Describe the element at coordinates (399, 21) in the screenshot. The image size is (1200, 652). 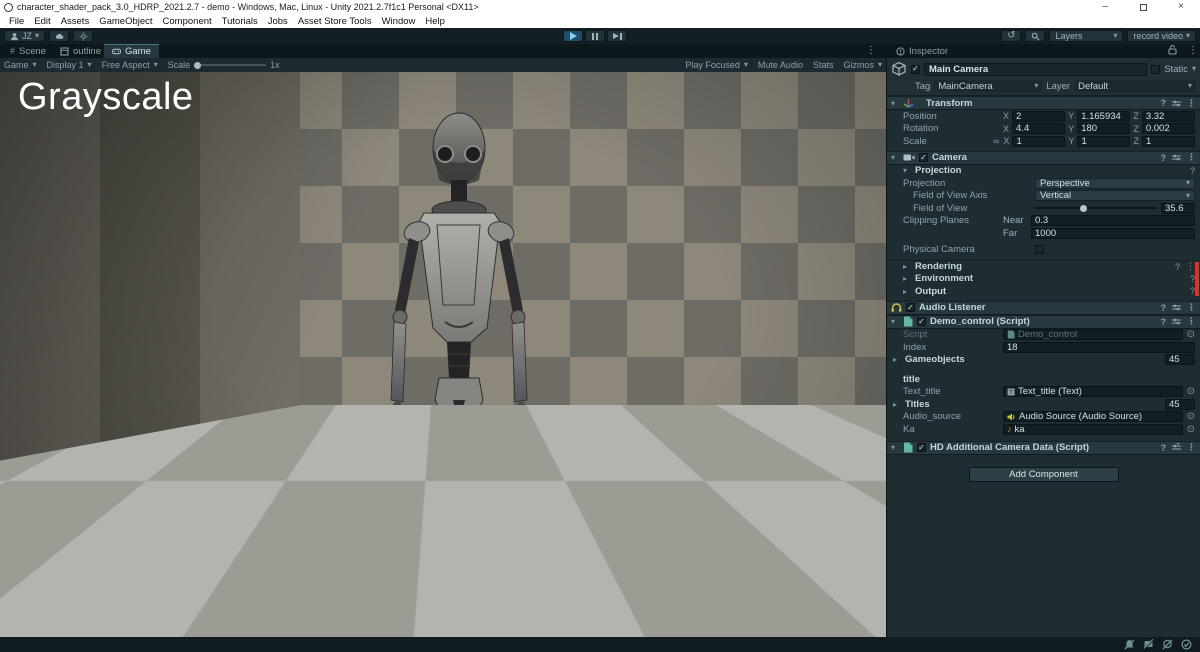
I see `menu-window: Window` at that location.